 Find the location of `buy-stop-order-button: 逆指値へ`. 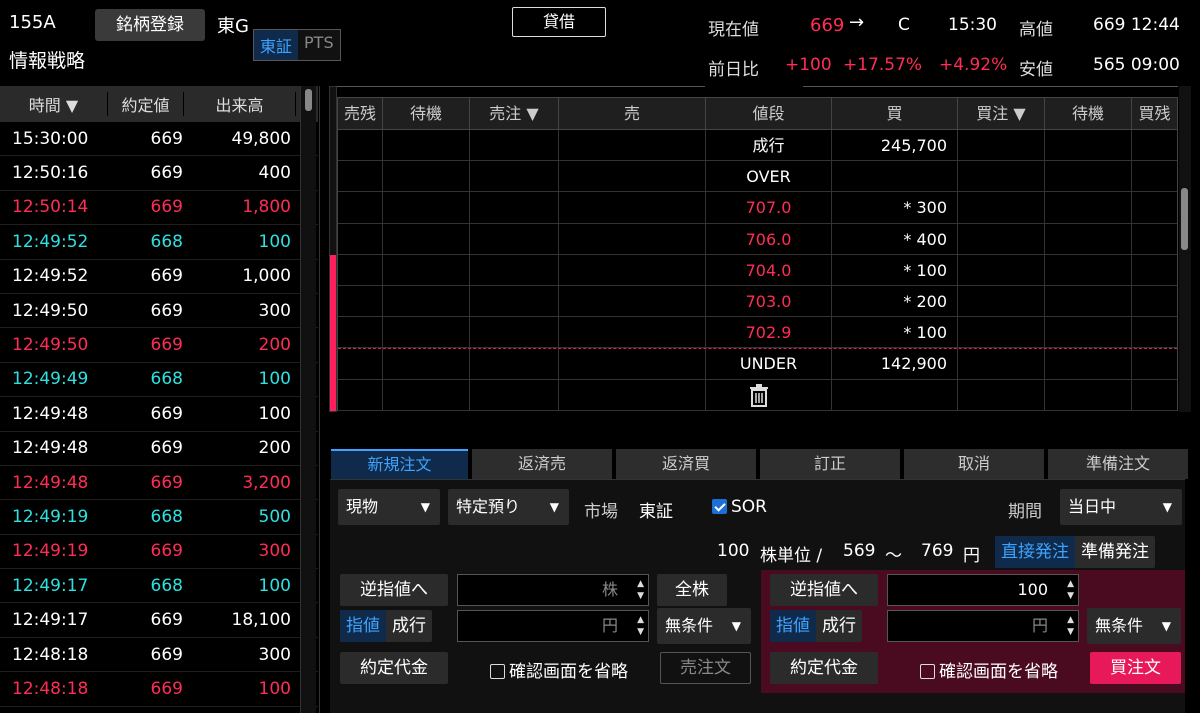

buy-stop-order-button: 逆指値へ is located at coordinates (824, 590).